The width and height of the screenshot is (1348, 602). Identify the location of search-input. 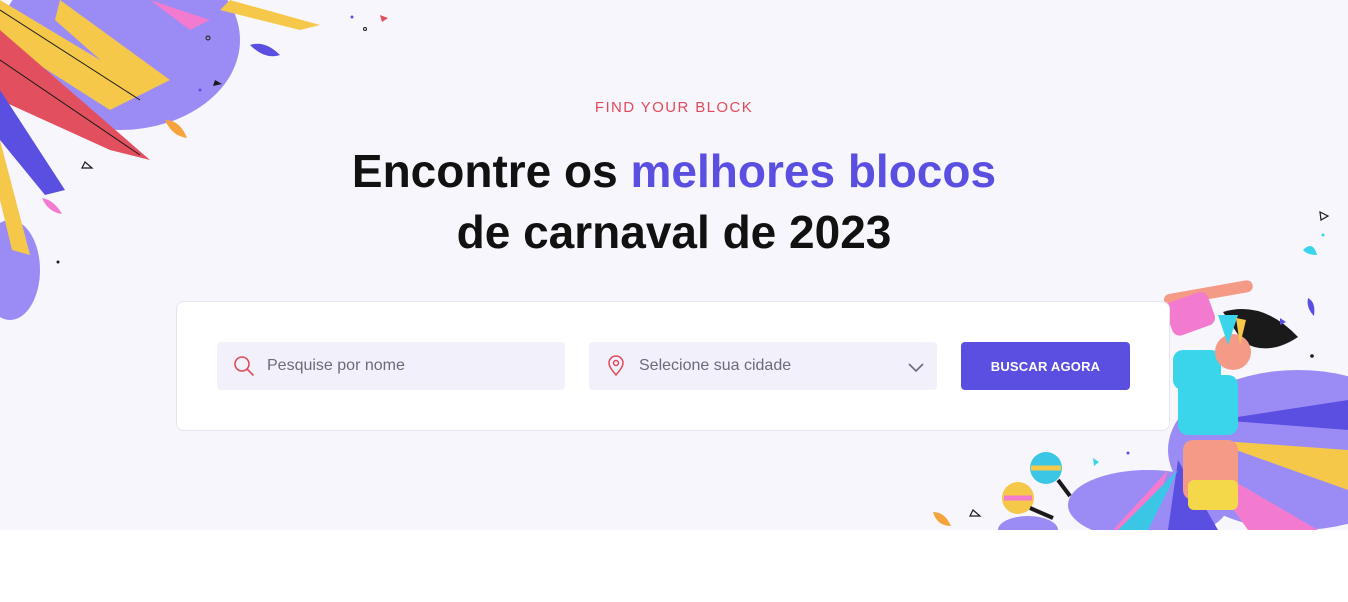
(407, 366).